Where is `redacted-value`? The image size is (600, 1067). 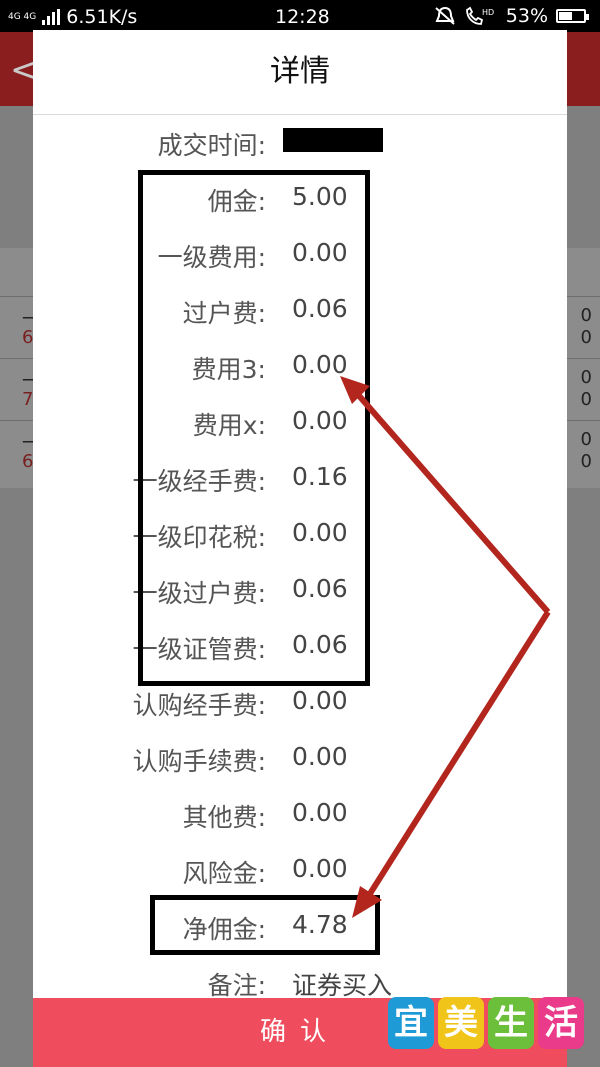 redacted-value is located at coordinates (333, 140).